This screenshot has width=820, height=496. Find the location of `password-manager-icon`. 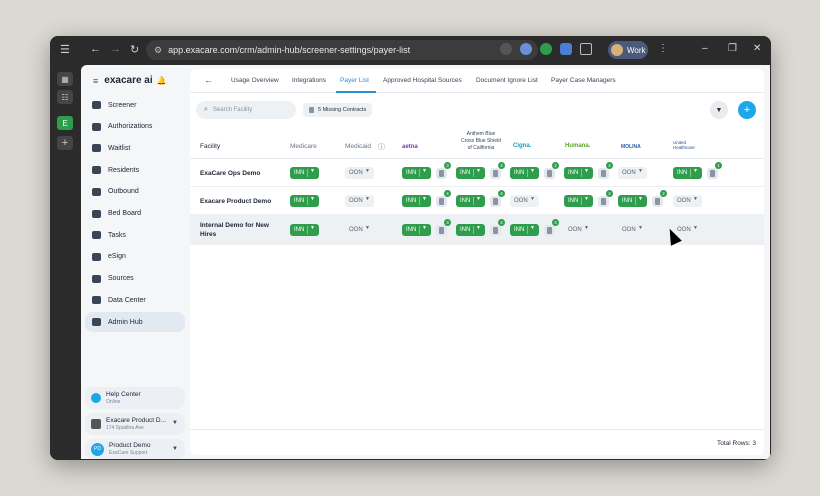

password-manager-icon is located at coordinates (526, 49).